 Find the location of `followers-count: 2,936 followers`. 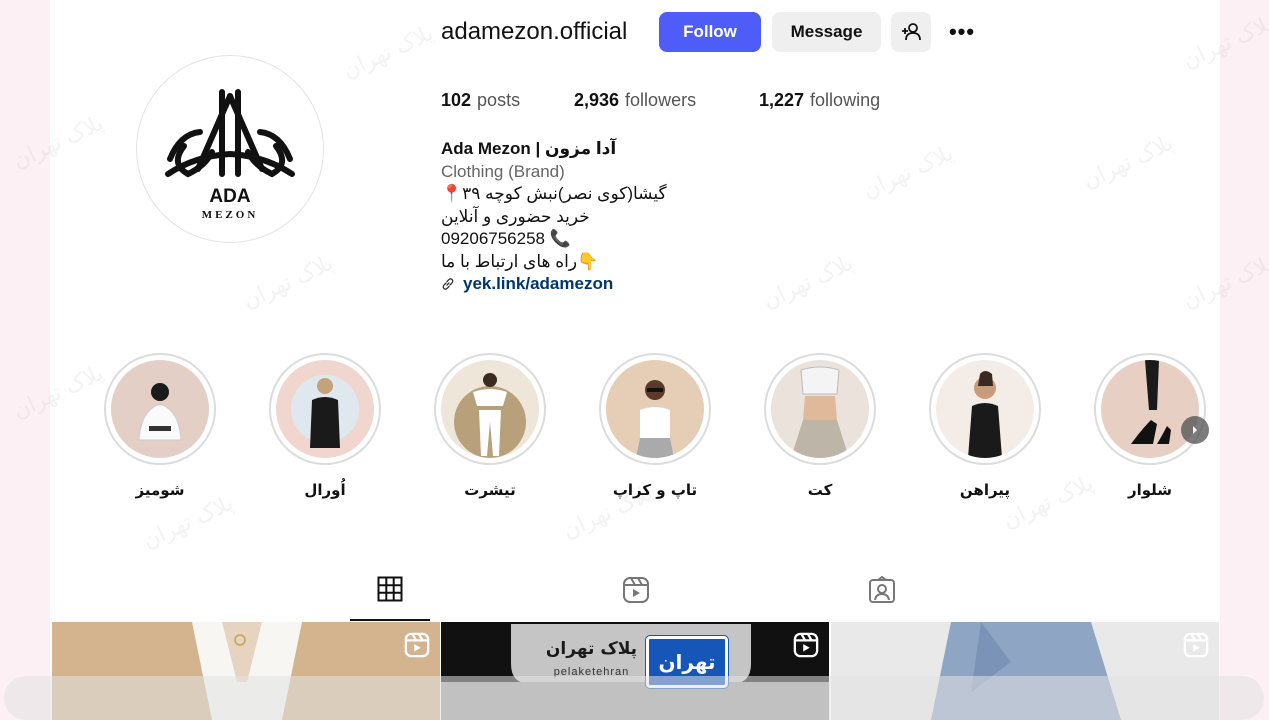

followers-count: 2,936 followers is located at coordinates (635, 100).